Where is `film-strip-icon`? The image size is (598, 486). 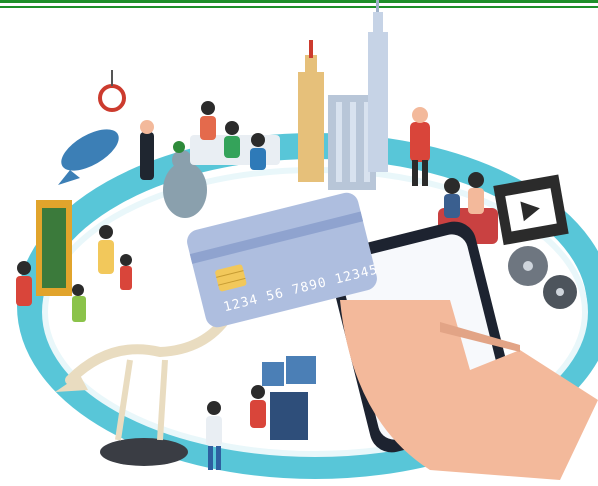 film-strip-icon is located at coordinates (531, 210).